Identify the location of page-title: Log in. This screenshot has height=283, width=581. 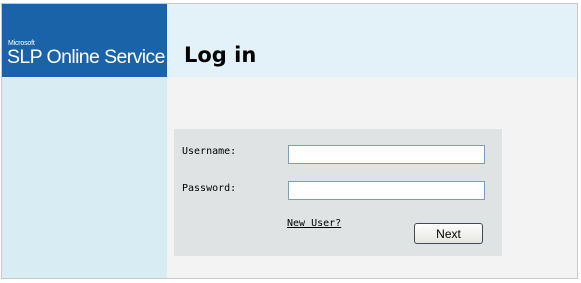
(220, 55).